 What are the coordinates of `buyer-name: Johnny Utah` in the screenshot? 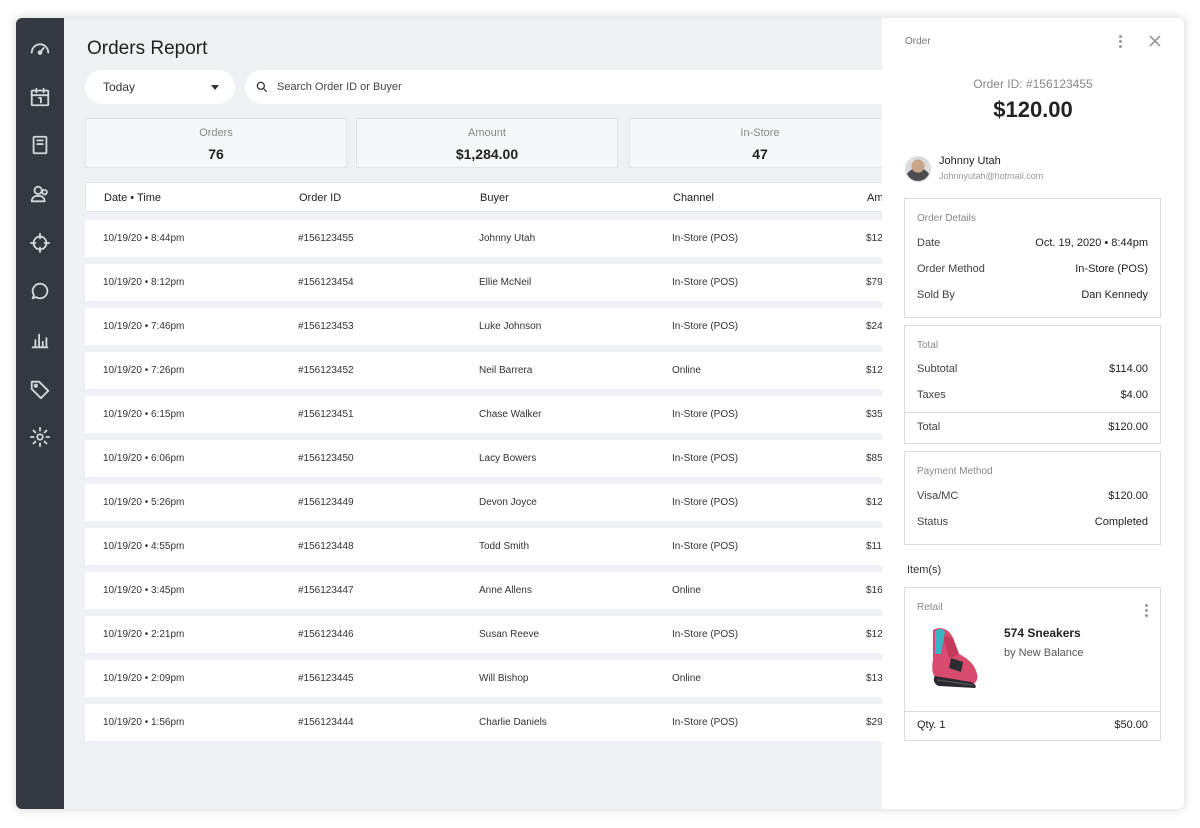 It's located at (970, 161).